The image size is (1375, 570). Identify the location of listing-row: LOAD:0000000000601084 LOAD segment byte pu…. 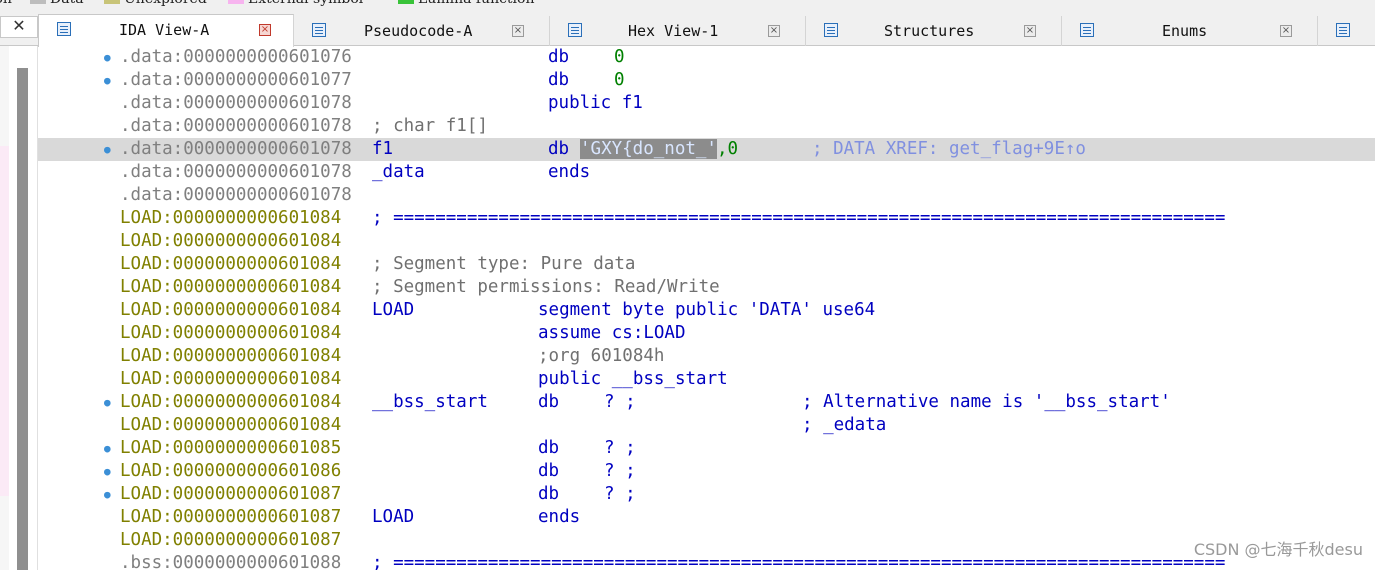
(706, 310).